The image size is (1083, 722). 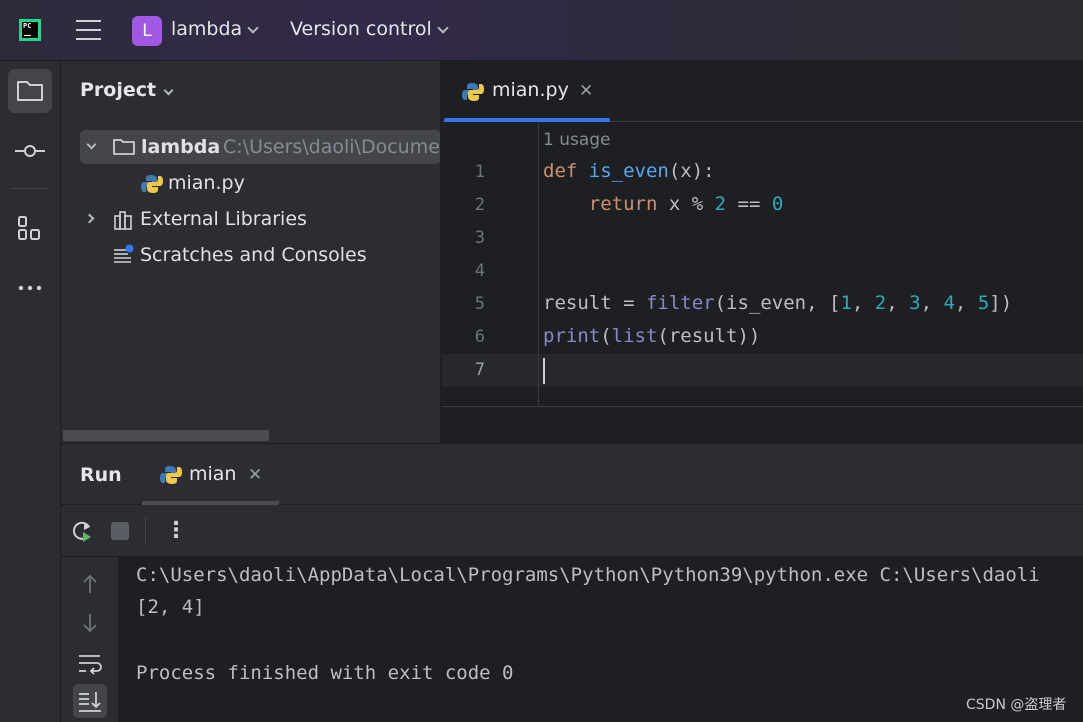 I want to click on more-icon, so click(x=30, y=288).